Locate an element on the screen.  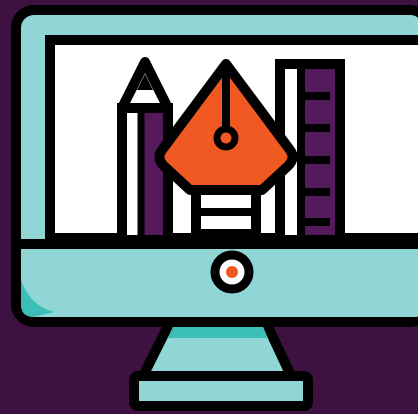
power-button-icon is located at coordinates (232, 272).